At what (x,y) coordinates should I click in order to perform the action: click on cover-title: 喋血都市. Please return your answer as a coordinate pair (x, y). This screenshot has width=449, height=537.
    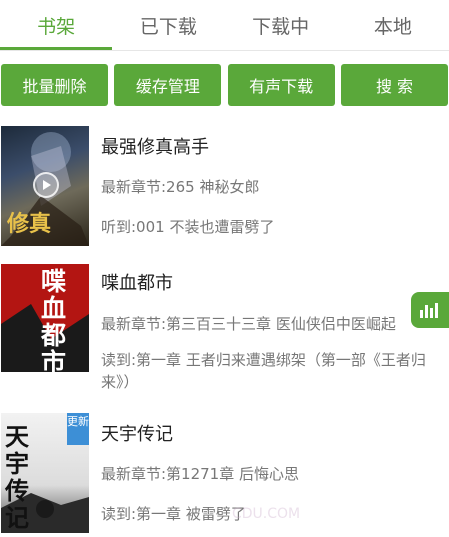
    Looking at the image, I should click on (54, 322).